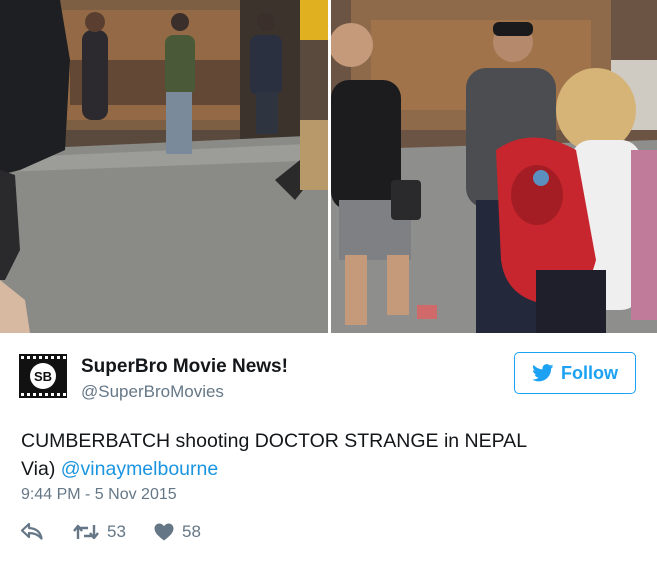  What do you see at coordinates (99, 532) in the screenshot?
I see `retweet-button: 53` at bounding box center [99, 532].